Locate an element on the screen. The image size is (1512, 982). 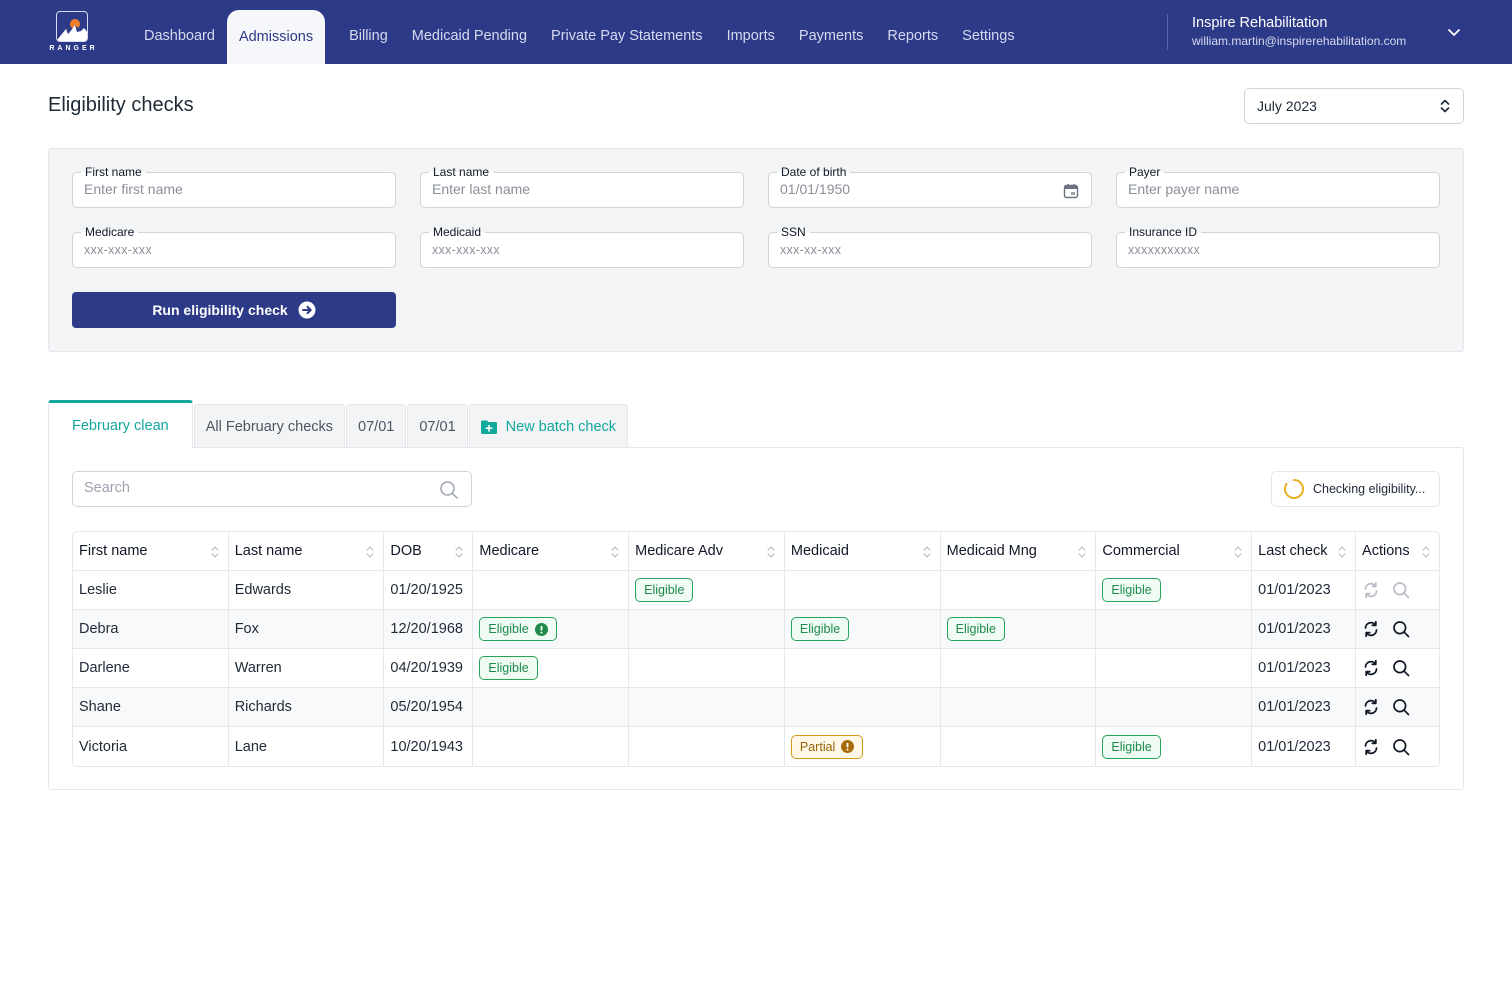
column-header-medicaid-mng: Medicaid Mng is located at coordinates (1018, 551).